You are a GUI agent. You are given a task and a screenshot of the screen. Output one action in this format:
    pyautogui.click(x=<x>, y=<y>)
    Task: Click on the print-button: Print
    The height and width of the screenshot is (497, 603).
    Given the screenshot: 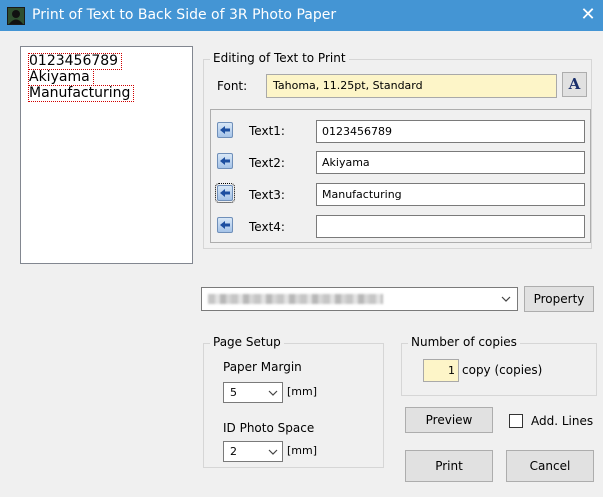 What is the action you would take?
    pyautogui.click(x=449, y=466)
    